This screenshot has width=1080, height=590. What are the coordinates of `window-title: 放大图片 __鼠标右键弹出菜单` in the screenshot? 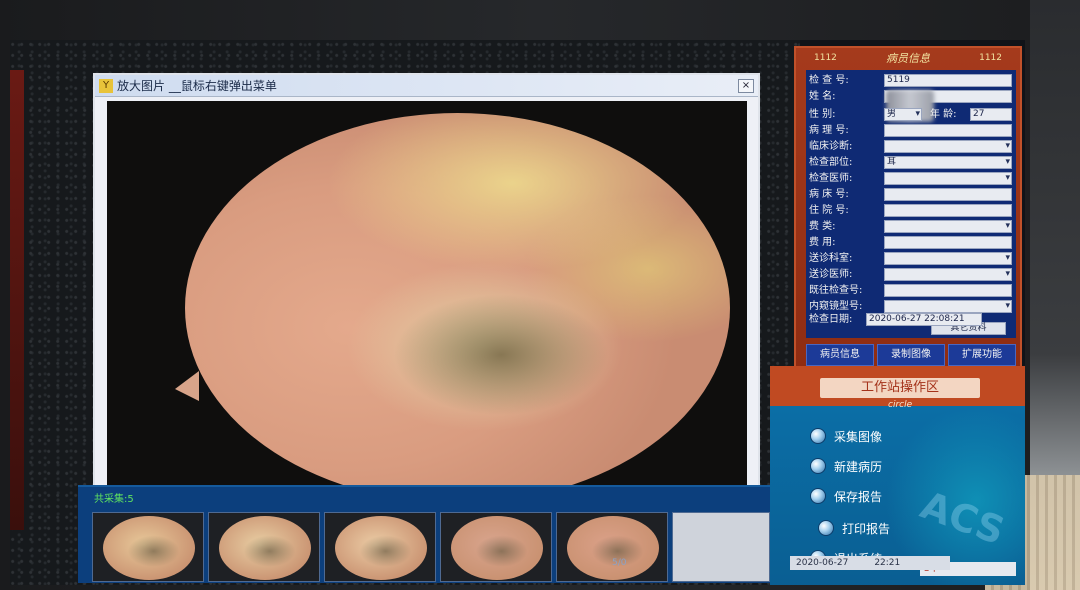 It's located at (197, 86).